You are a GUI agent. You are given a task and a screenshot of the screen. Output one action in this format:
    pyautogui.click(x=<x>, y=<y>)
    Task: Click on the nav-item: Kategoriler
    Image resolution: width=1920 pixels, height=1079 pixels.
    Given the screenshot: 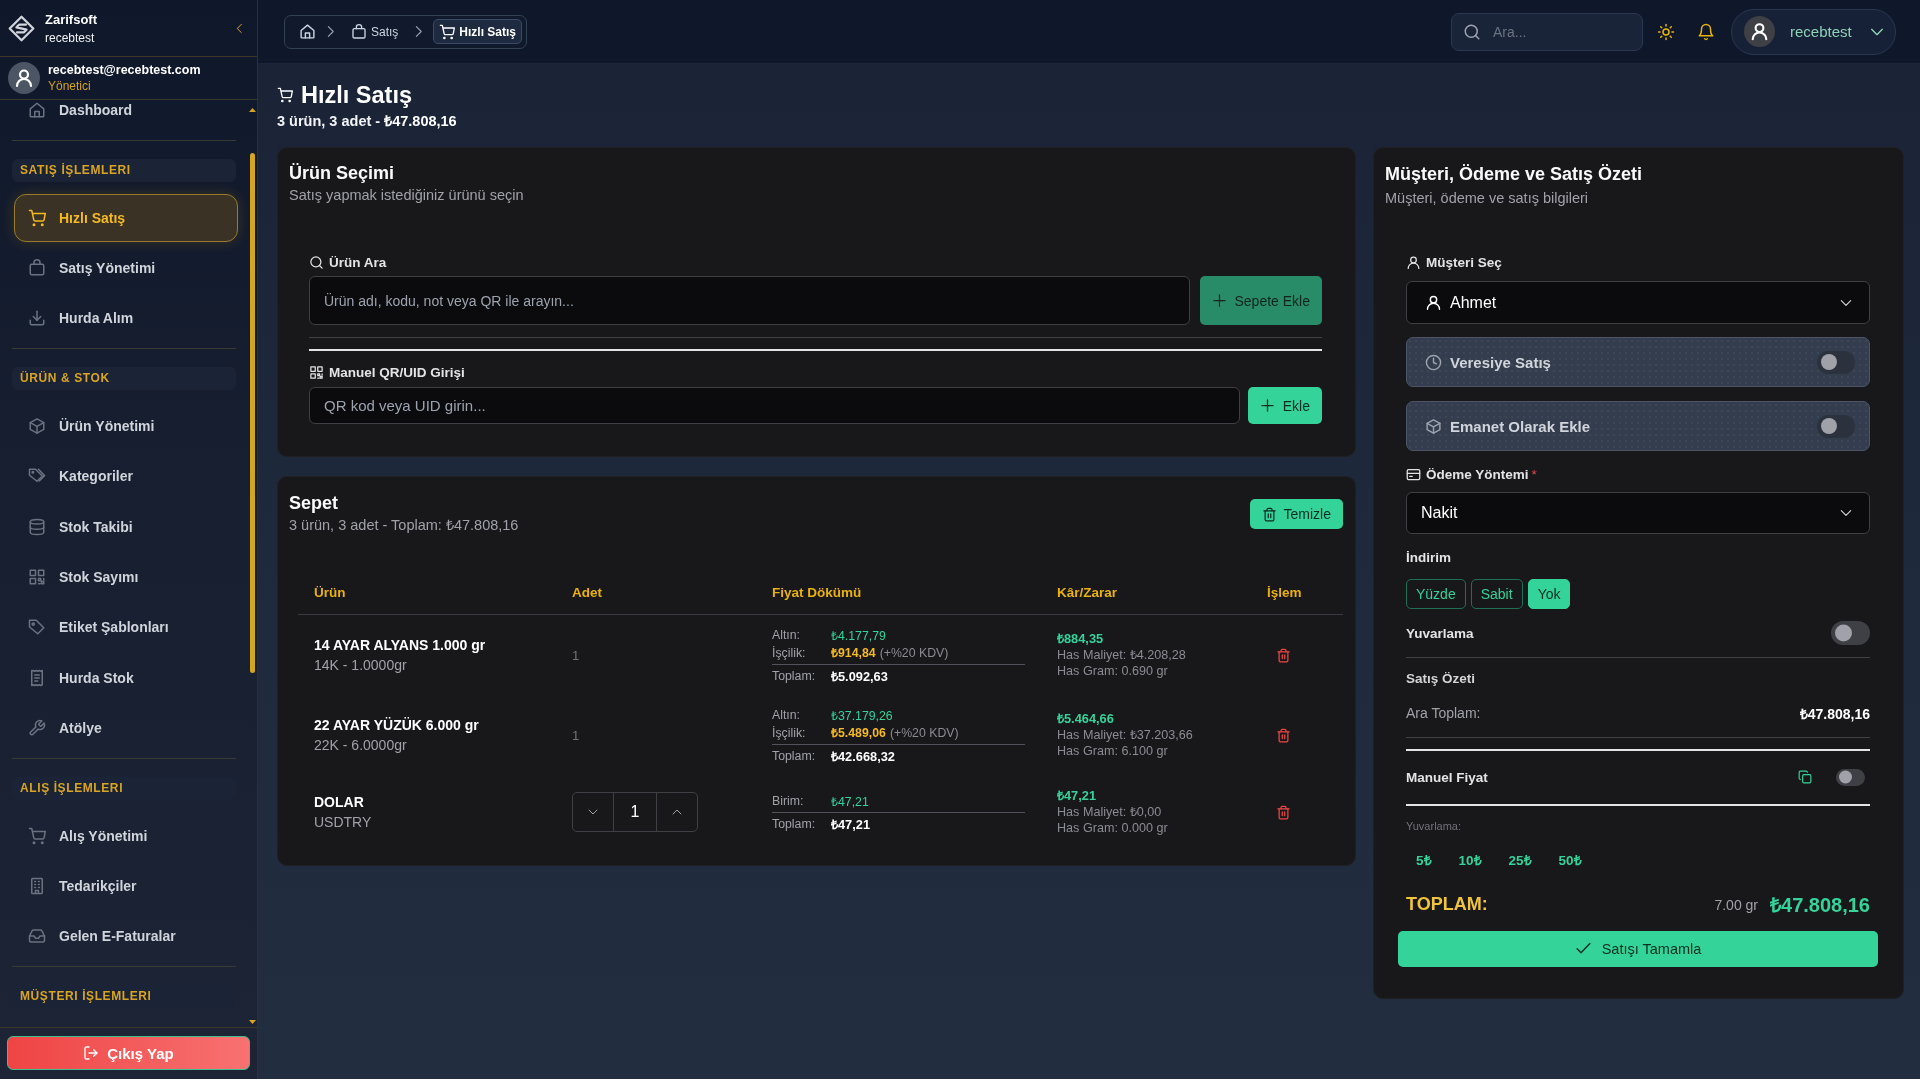 What is the action you would take?
    pyautogui.click(x=126, y=476)
    